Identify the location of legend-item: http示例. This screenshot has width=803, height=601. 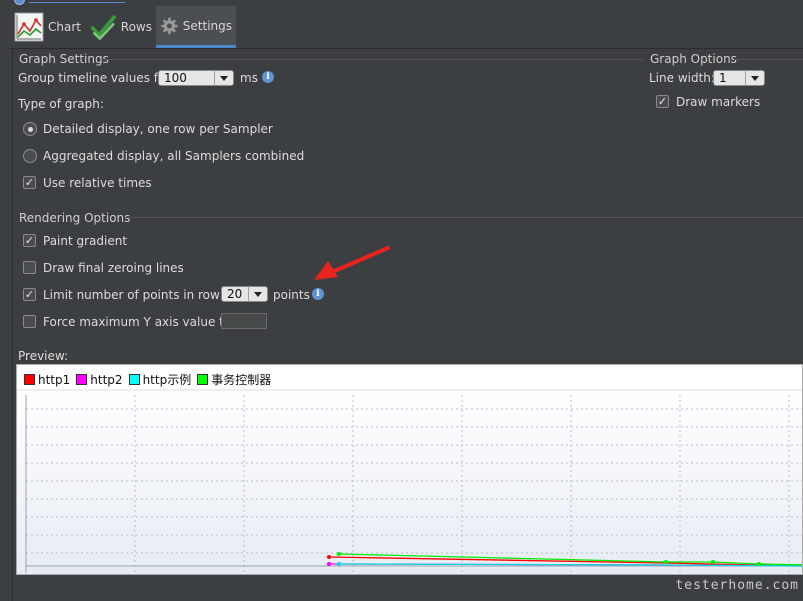
(160, 379).